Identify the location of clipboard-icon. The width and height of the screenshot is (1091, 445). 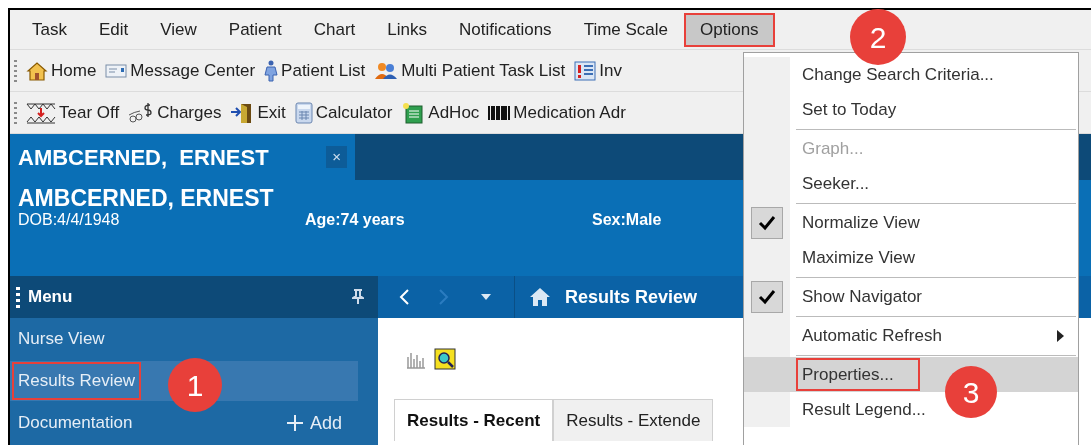
(413, 112).